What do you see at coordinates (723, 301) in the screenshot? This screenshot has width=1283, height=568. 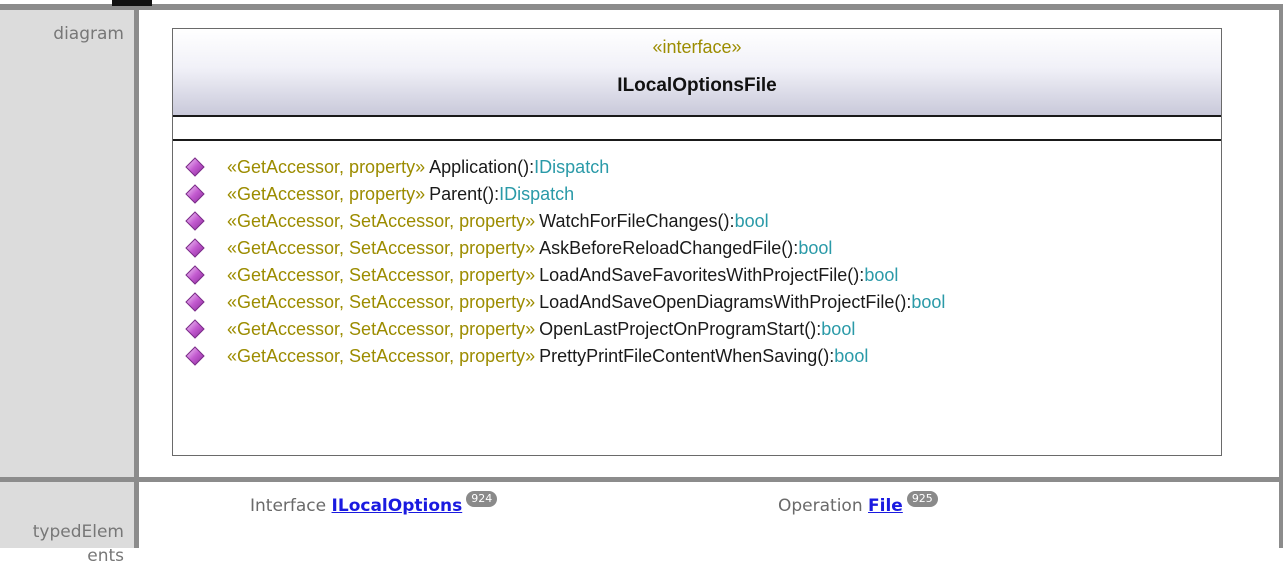 I see `operation-name: LoadAndSaveOpenDiagramsWithProjectFile()` at bounding box center [723, 301].